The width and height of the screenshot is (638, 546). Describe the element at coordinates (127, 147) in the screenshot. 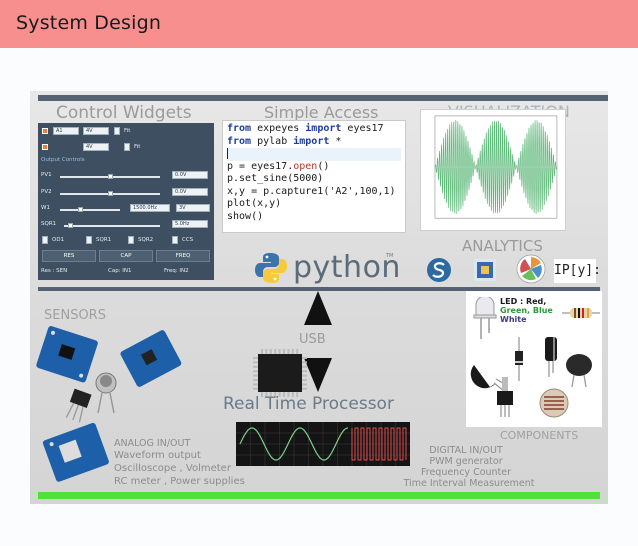

I see `fit2-checkbox` at that location.